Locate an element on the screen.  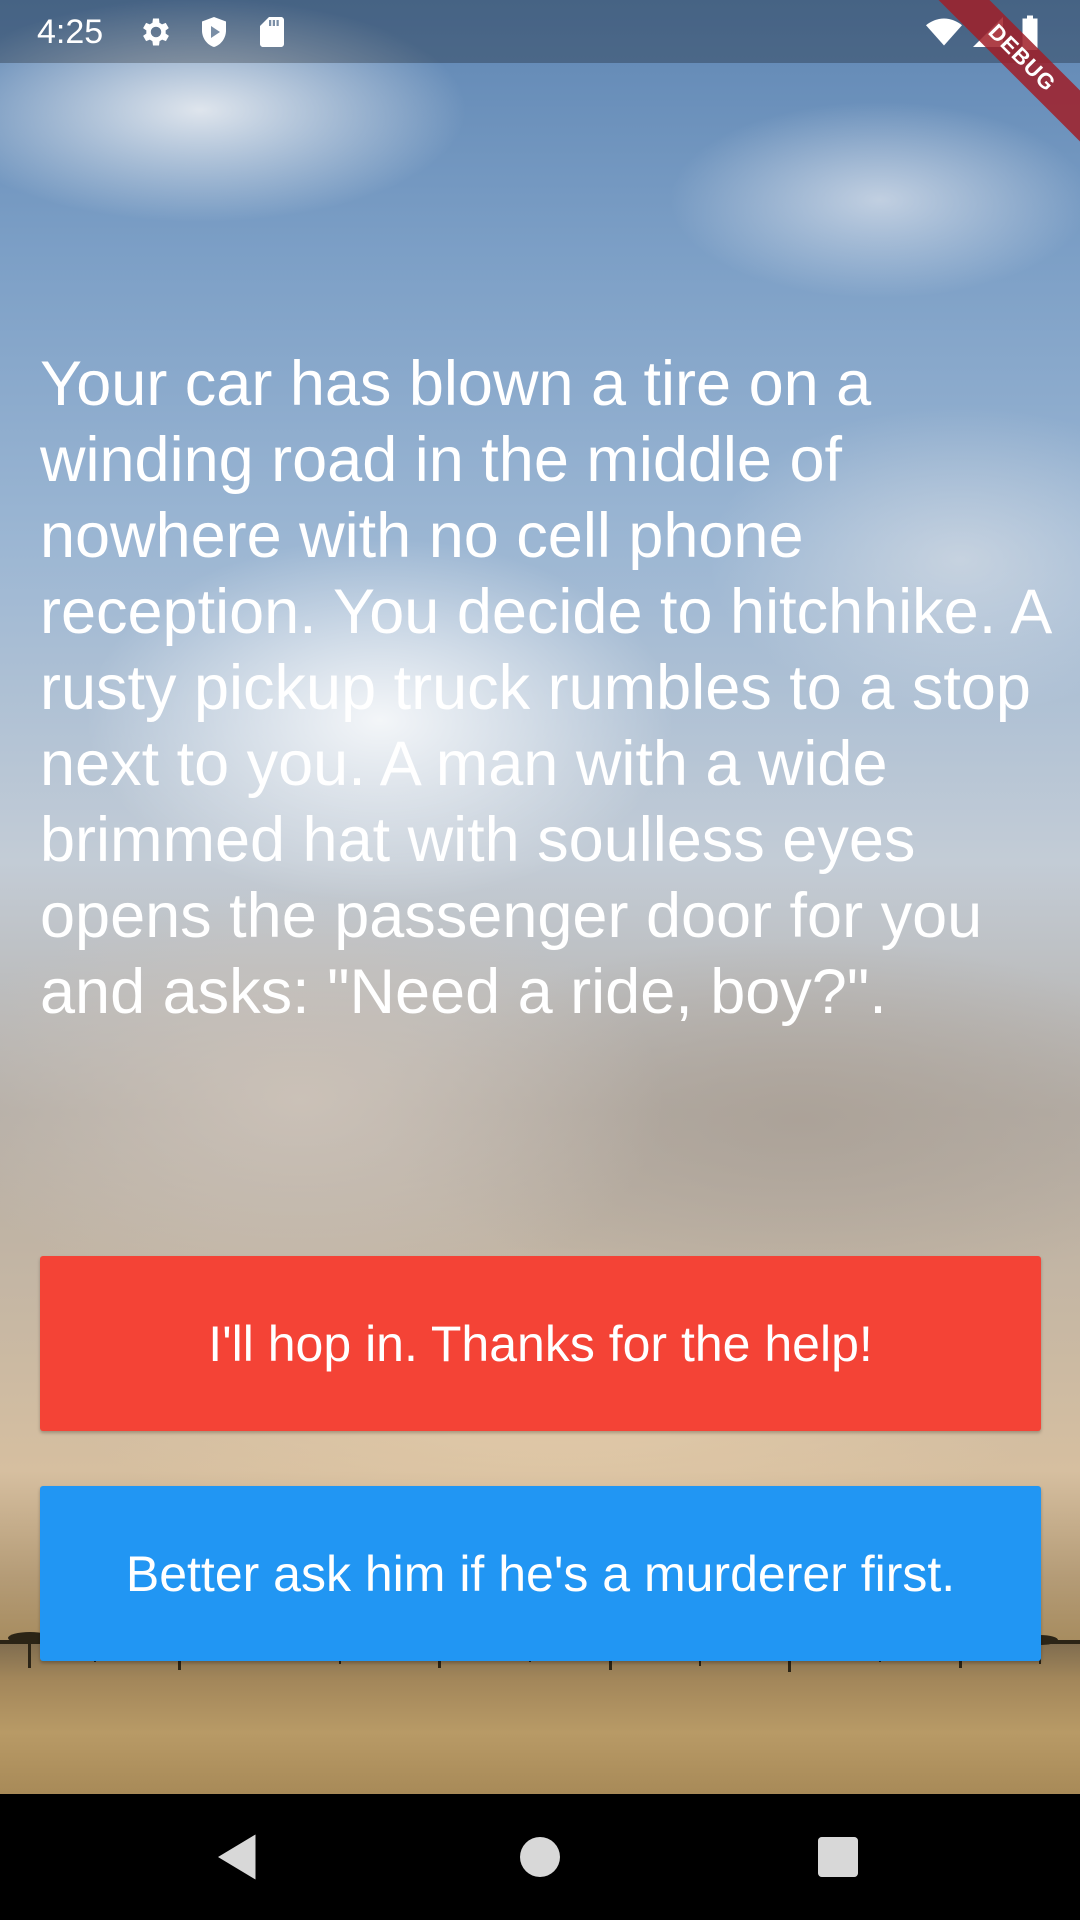
status-bar: 4:25 DEBUG is located at coordinates (540, 78).